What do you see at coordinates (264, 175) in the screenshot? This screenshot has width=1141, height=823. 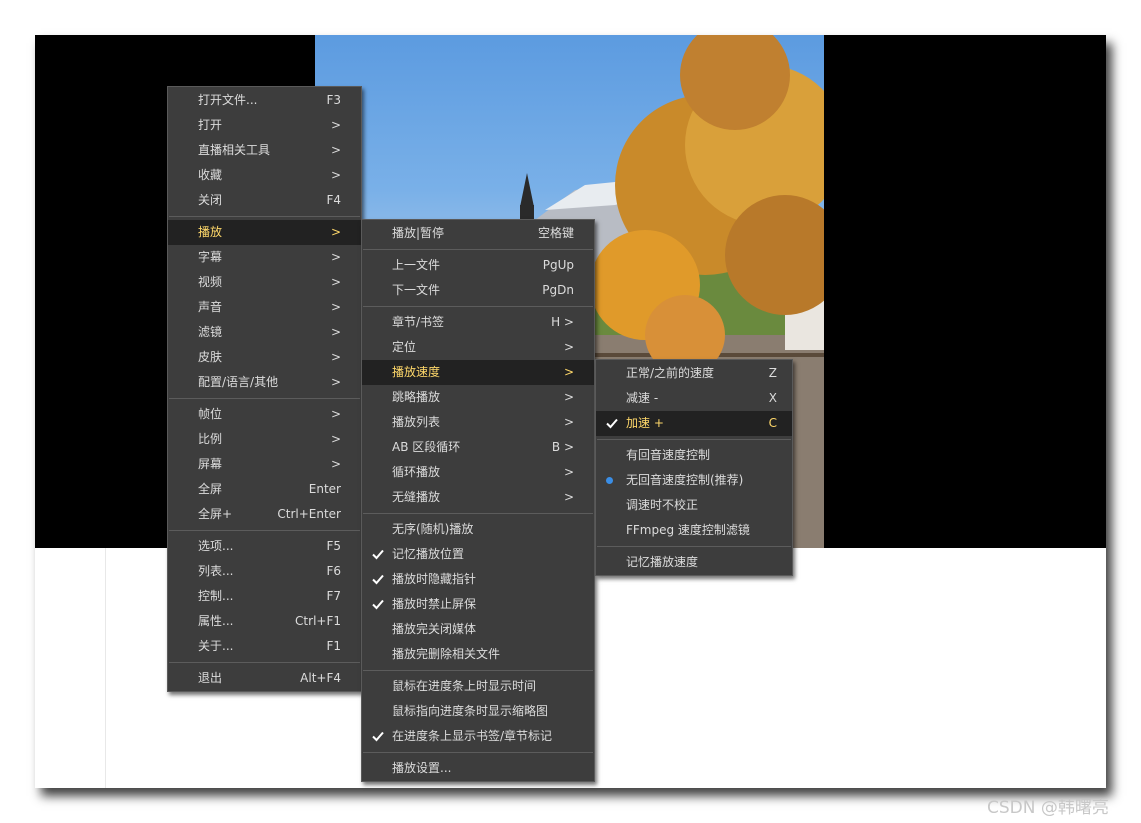 I see `menu-item-favorites: 收藏 >` at bounding box center [264, 175].